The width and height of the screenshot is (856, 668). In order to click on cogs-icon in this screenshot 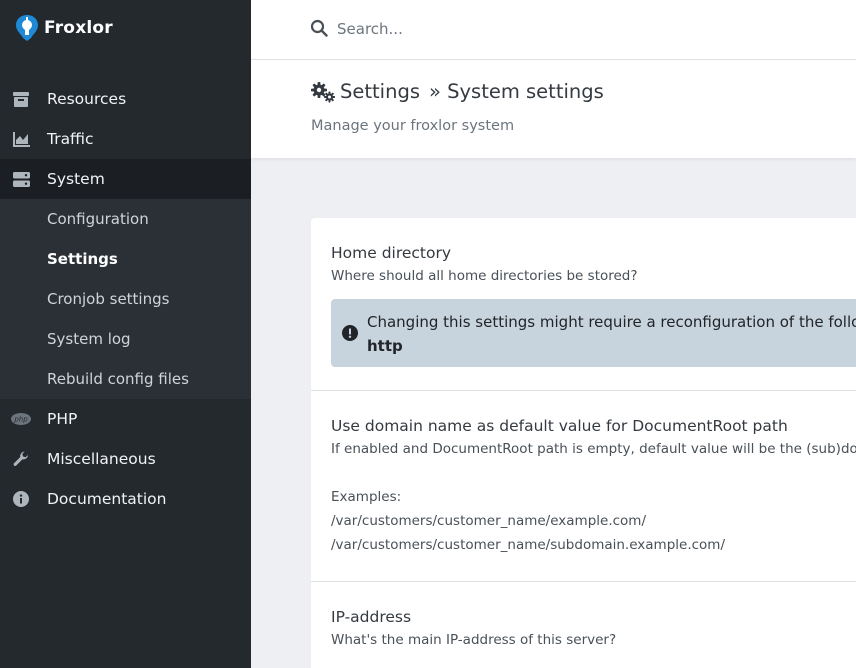, I will do `click(323, 91)`.